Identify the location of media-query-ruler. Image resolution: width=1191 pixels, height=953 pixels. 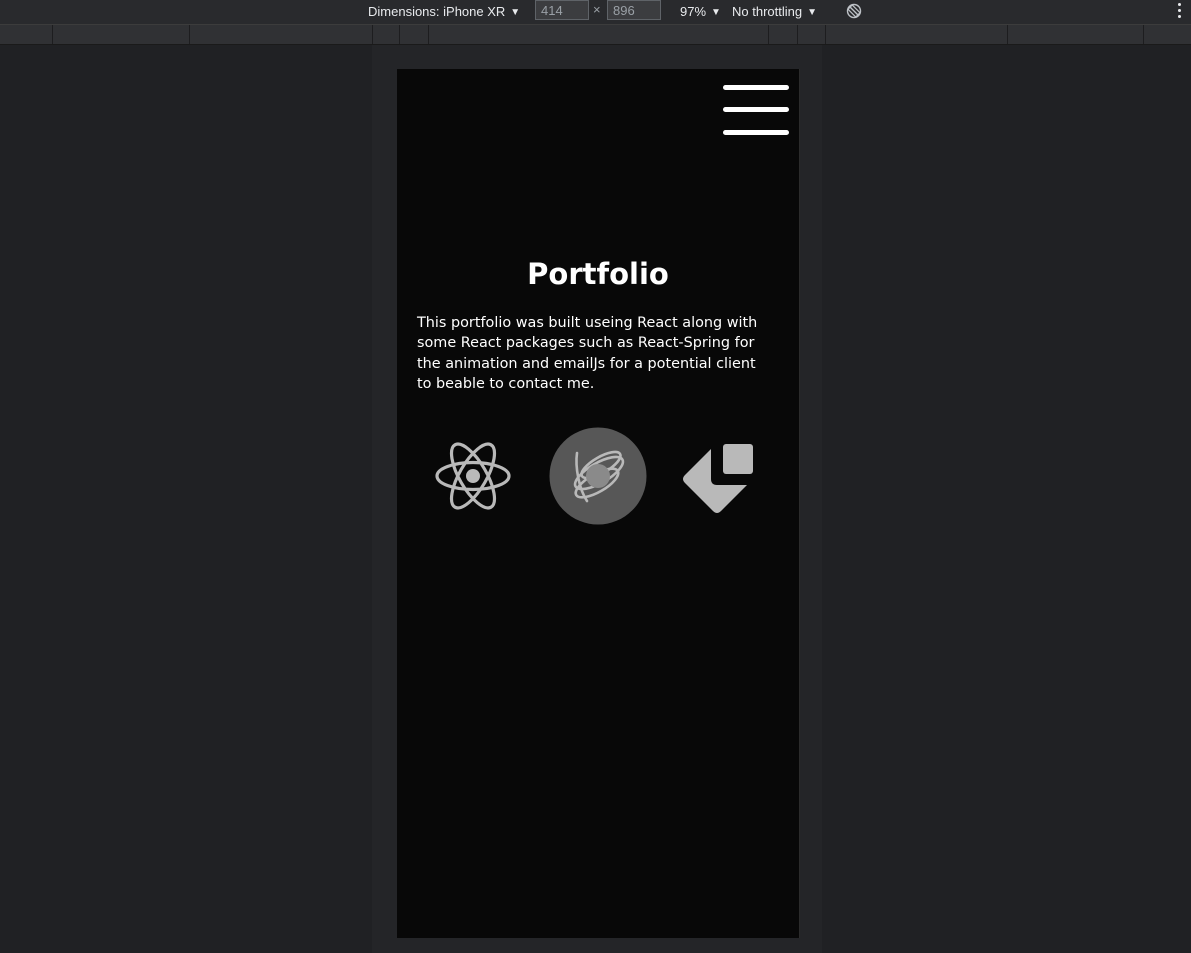
(595, 35).